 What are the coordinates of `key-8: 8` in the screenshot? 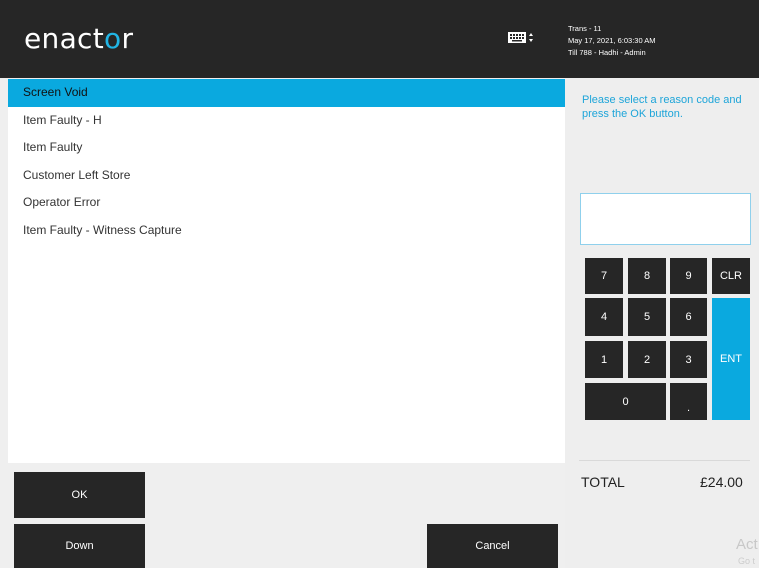 It's located at (647, 276).